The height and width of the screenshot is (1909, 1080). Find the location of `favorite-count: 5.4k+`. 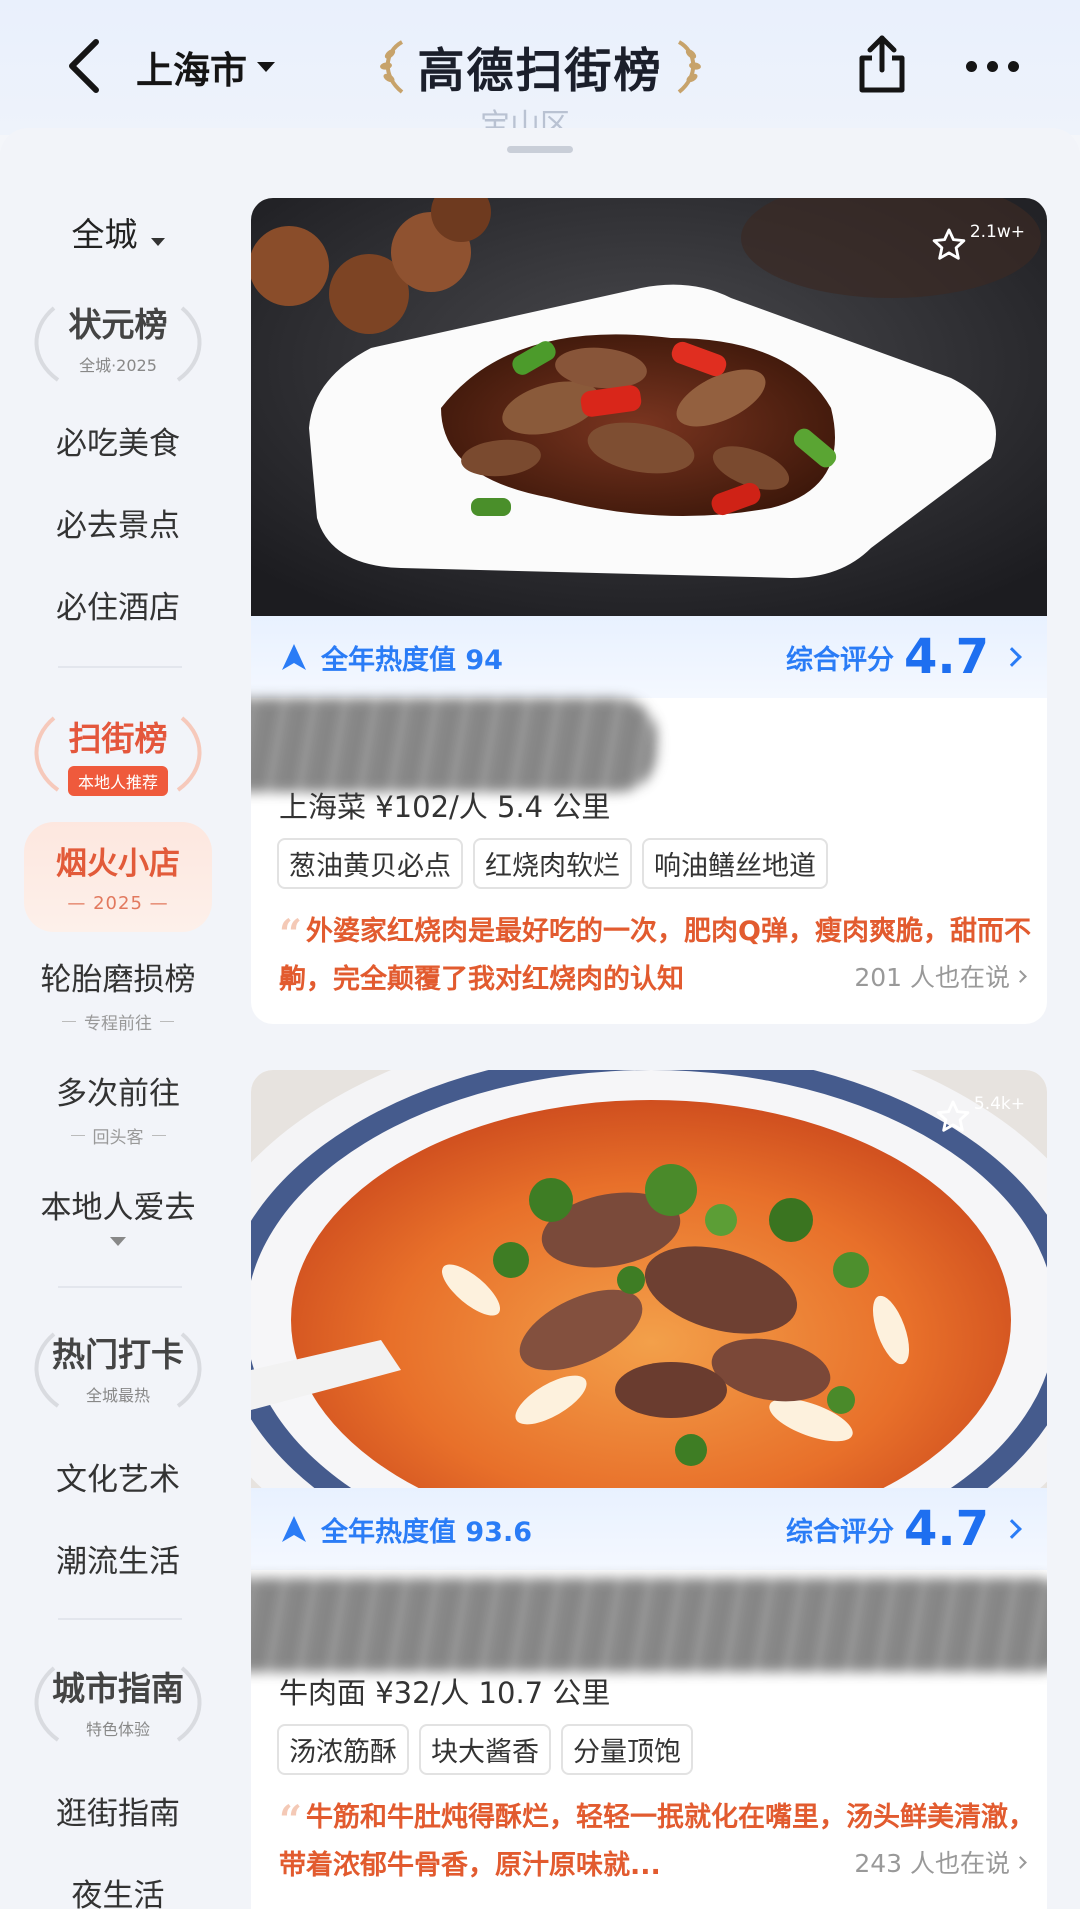

favorite-count: 5.4k+ is located at coordinates (999, 1104).